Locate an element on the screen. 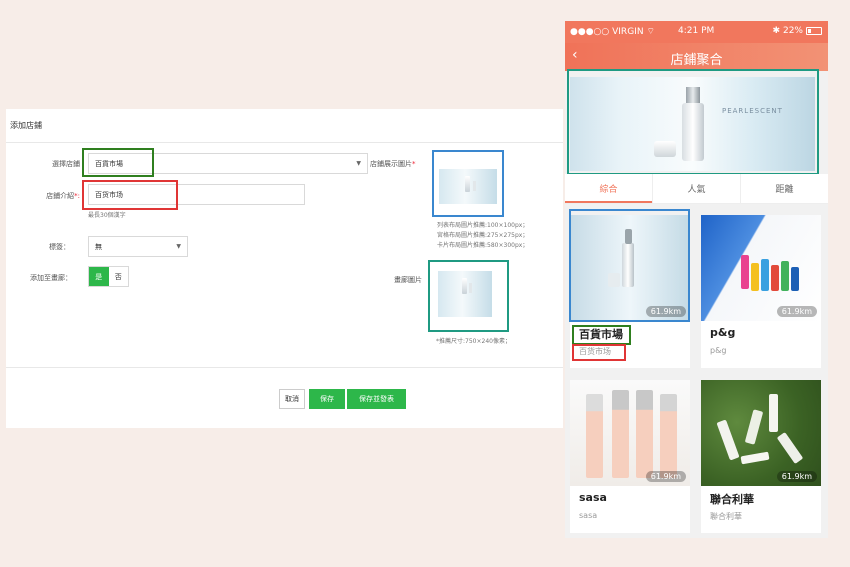 The image size is (850, 567). battery-level is located at coordinates (810, 31).